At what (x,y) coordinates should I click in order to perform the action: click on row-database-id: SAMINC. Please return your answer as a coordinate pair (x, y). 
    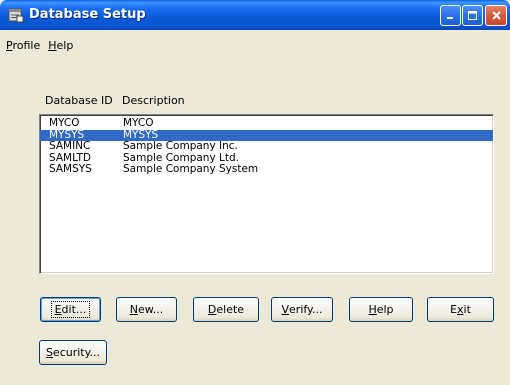
    Looking at the image, I should click on (70, 146).